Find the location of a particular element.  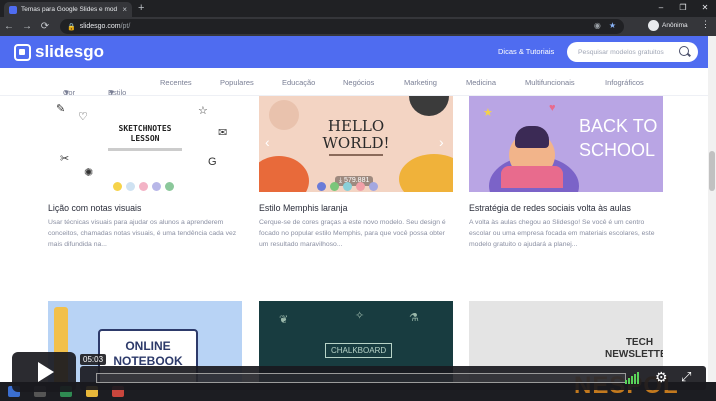

category-populares: Populares is located at coordinates (237, 82).